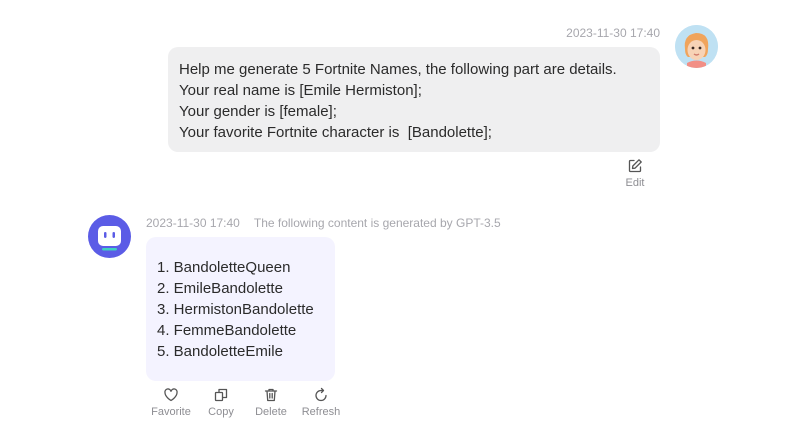  I want to click on bot-message-actions: Favorite Copy Delete Refresh, so click(246, 402).